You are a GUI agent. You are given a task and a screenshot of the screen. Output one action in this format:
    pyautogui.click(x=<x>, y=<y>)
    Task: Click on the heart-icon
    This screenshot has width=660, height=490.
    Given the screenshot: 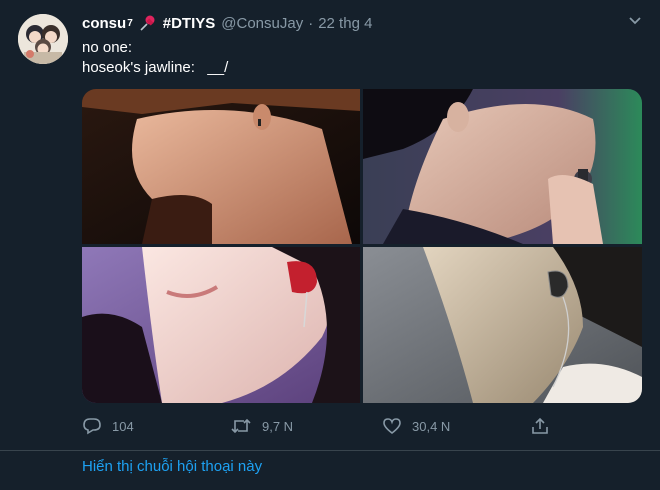 What is the action you would take?
    pyautogui.click(x=392, y=426)
    